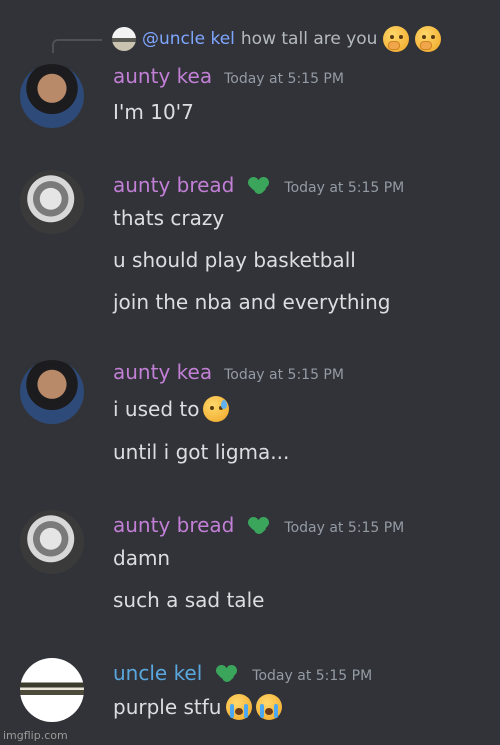 This screenshot has width=500, height=745. I want to click on message-text: damn, so click(142, 558).